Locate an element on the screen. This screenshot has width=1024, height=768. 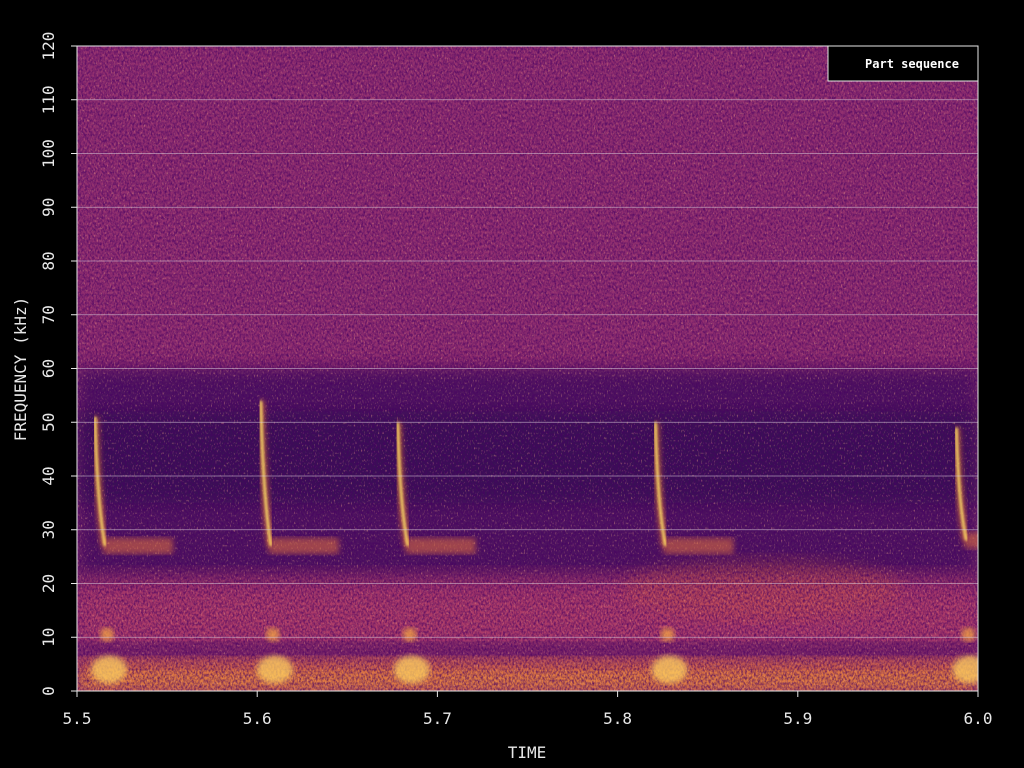
y-tick-label: 70 is located at coordinates (48, 314).